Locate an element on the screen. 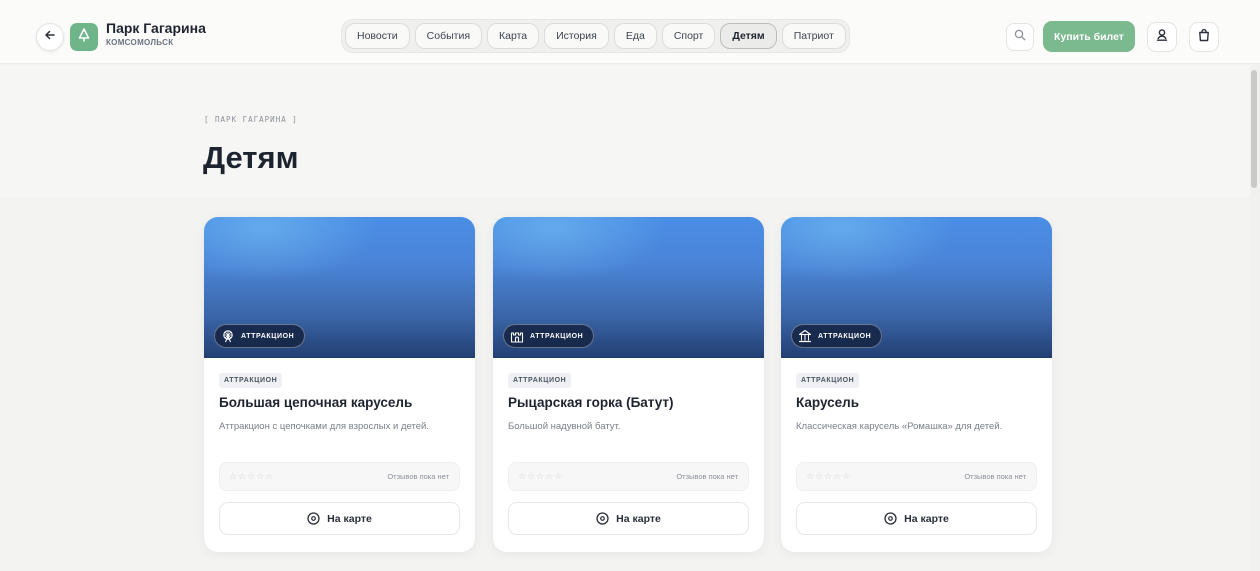 This screenshot has height=571, width=1260. back-button is located at coordinates (50, 37).